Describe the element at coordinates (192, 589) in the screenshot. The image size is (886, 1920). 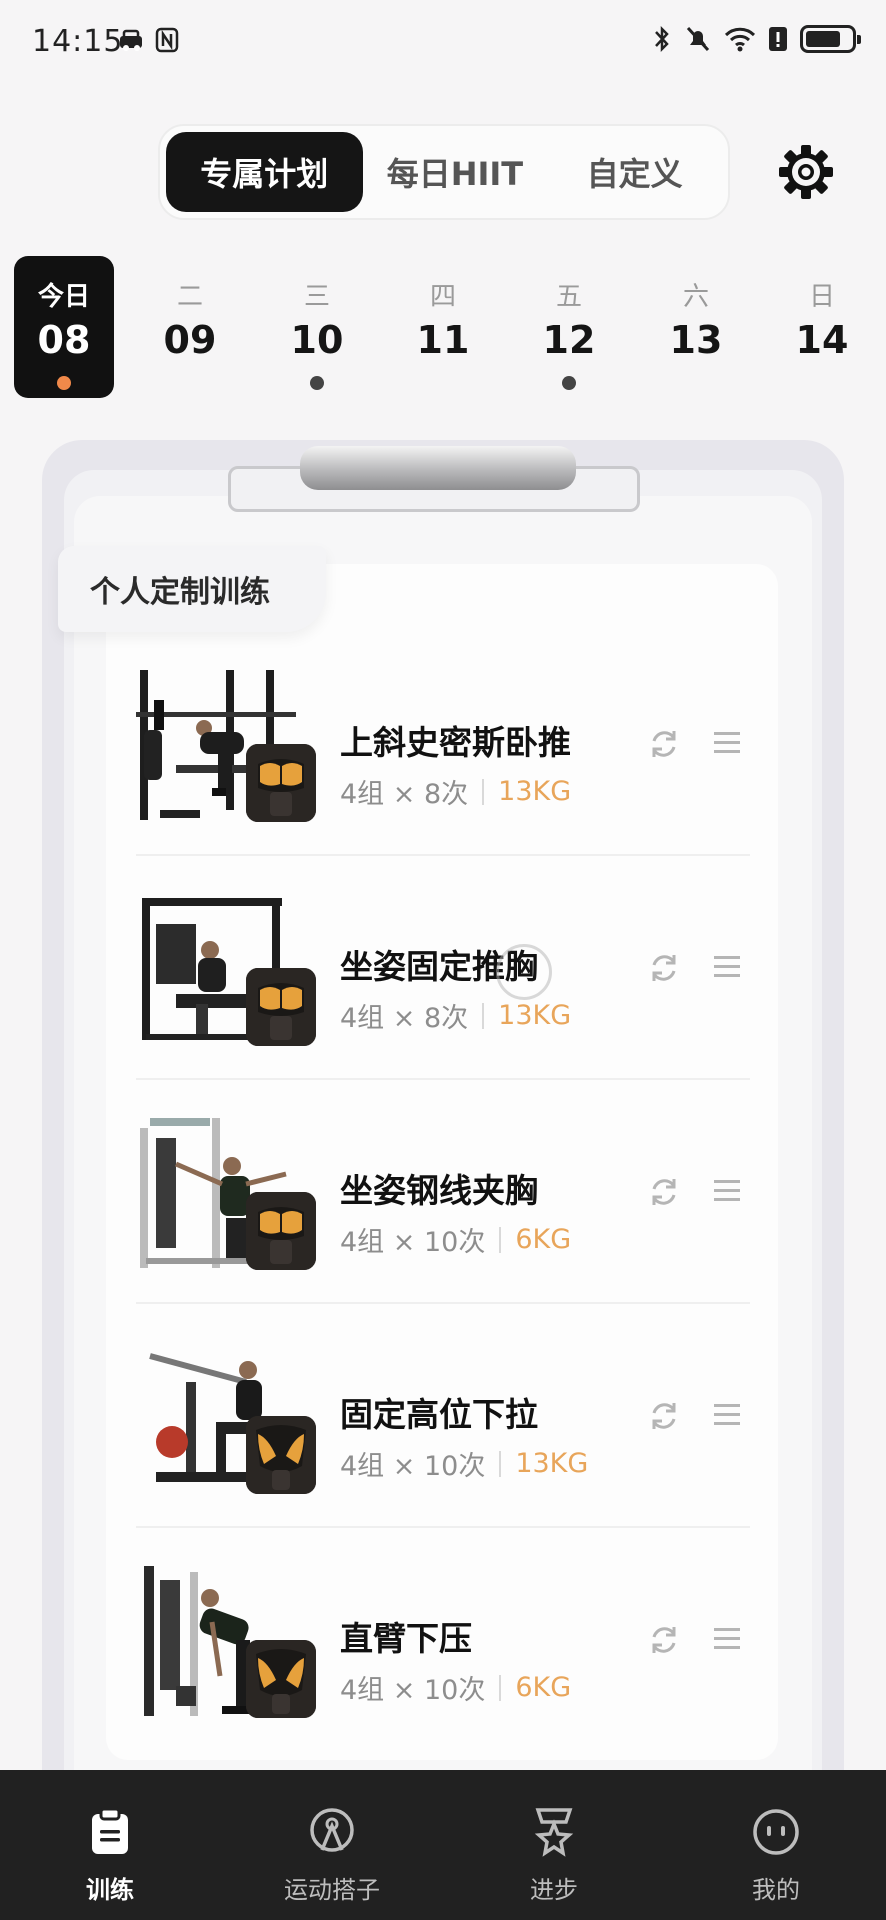
I see `section-title: 个人定制训练` at that location.